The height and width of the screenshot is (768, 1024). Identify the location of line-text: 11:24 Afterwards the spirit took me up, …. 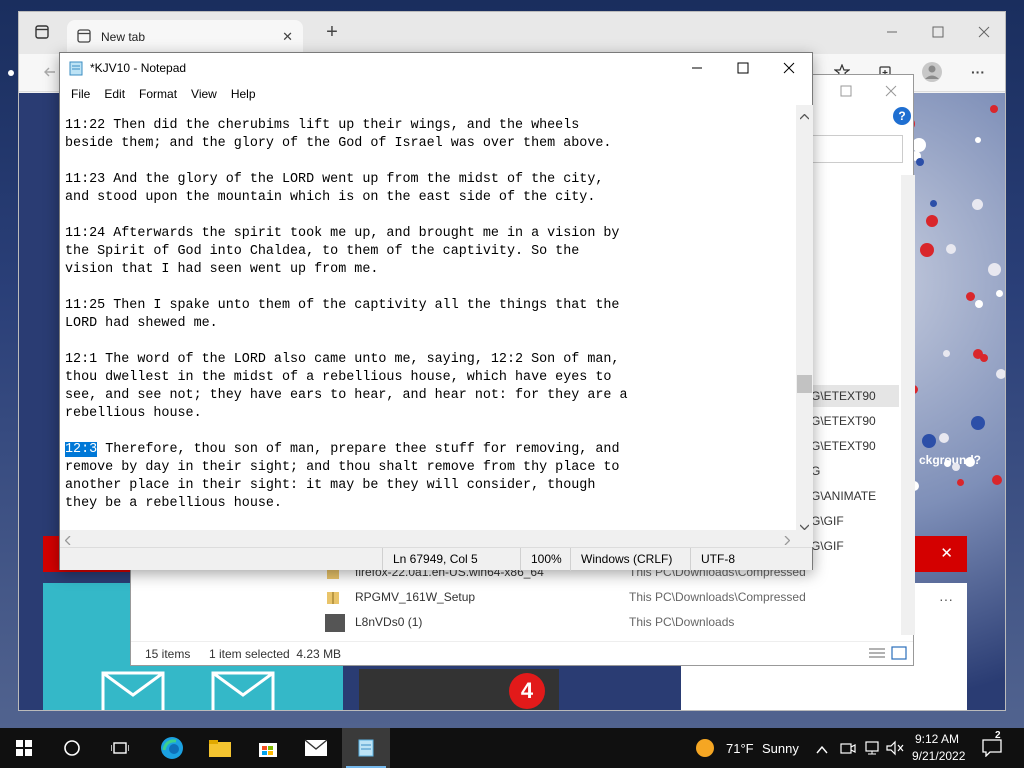
(342, 233).